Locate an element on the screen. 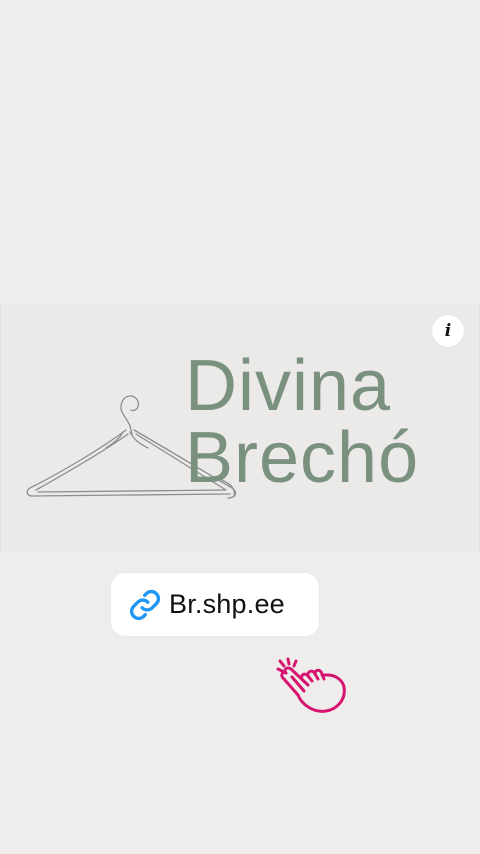 This screenshot has height=854, width=480. brand-line-2: Brechó is located at coordinates (302, 458).